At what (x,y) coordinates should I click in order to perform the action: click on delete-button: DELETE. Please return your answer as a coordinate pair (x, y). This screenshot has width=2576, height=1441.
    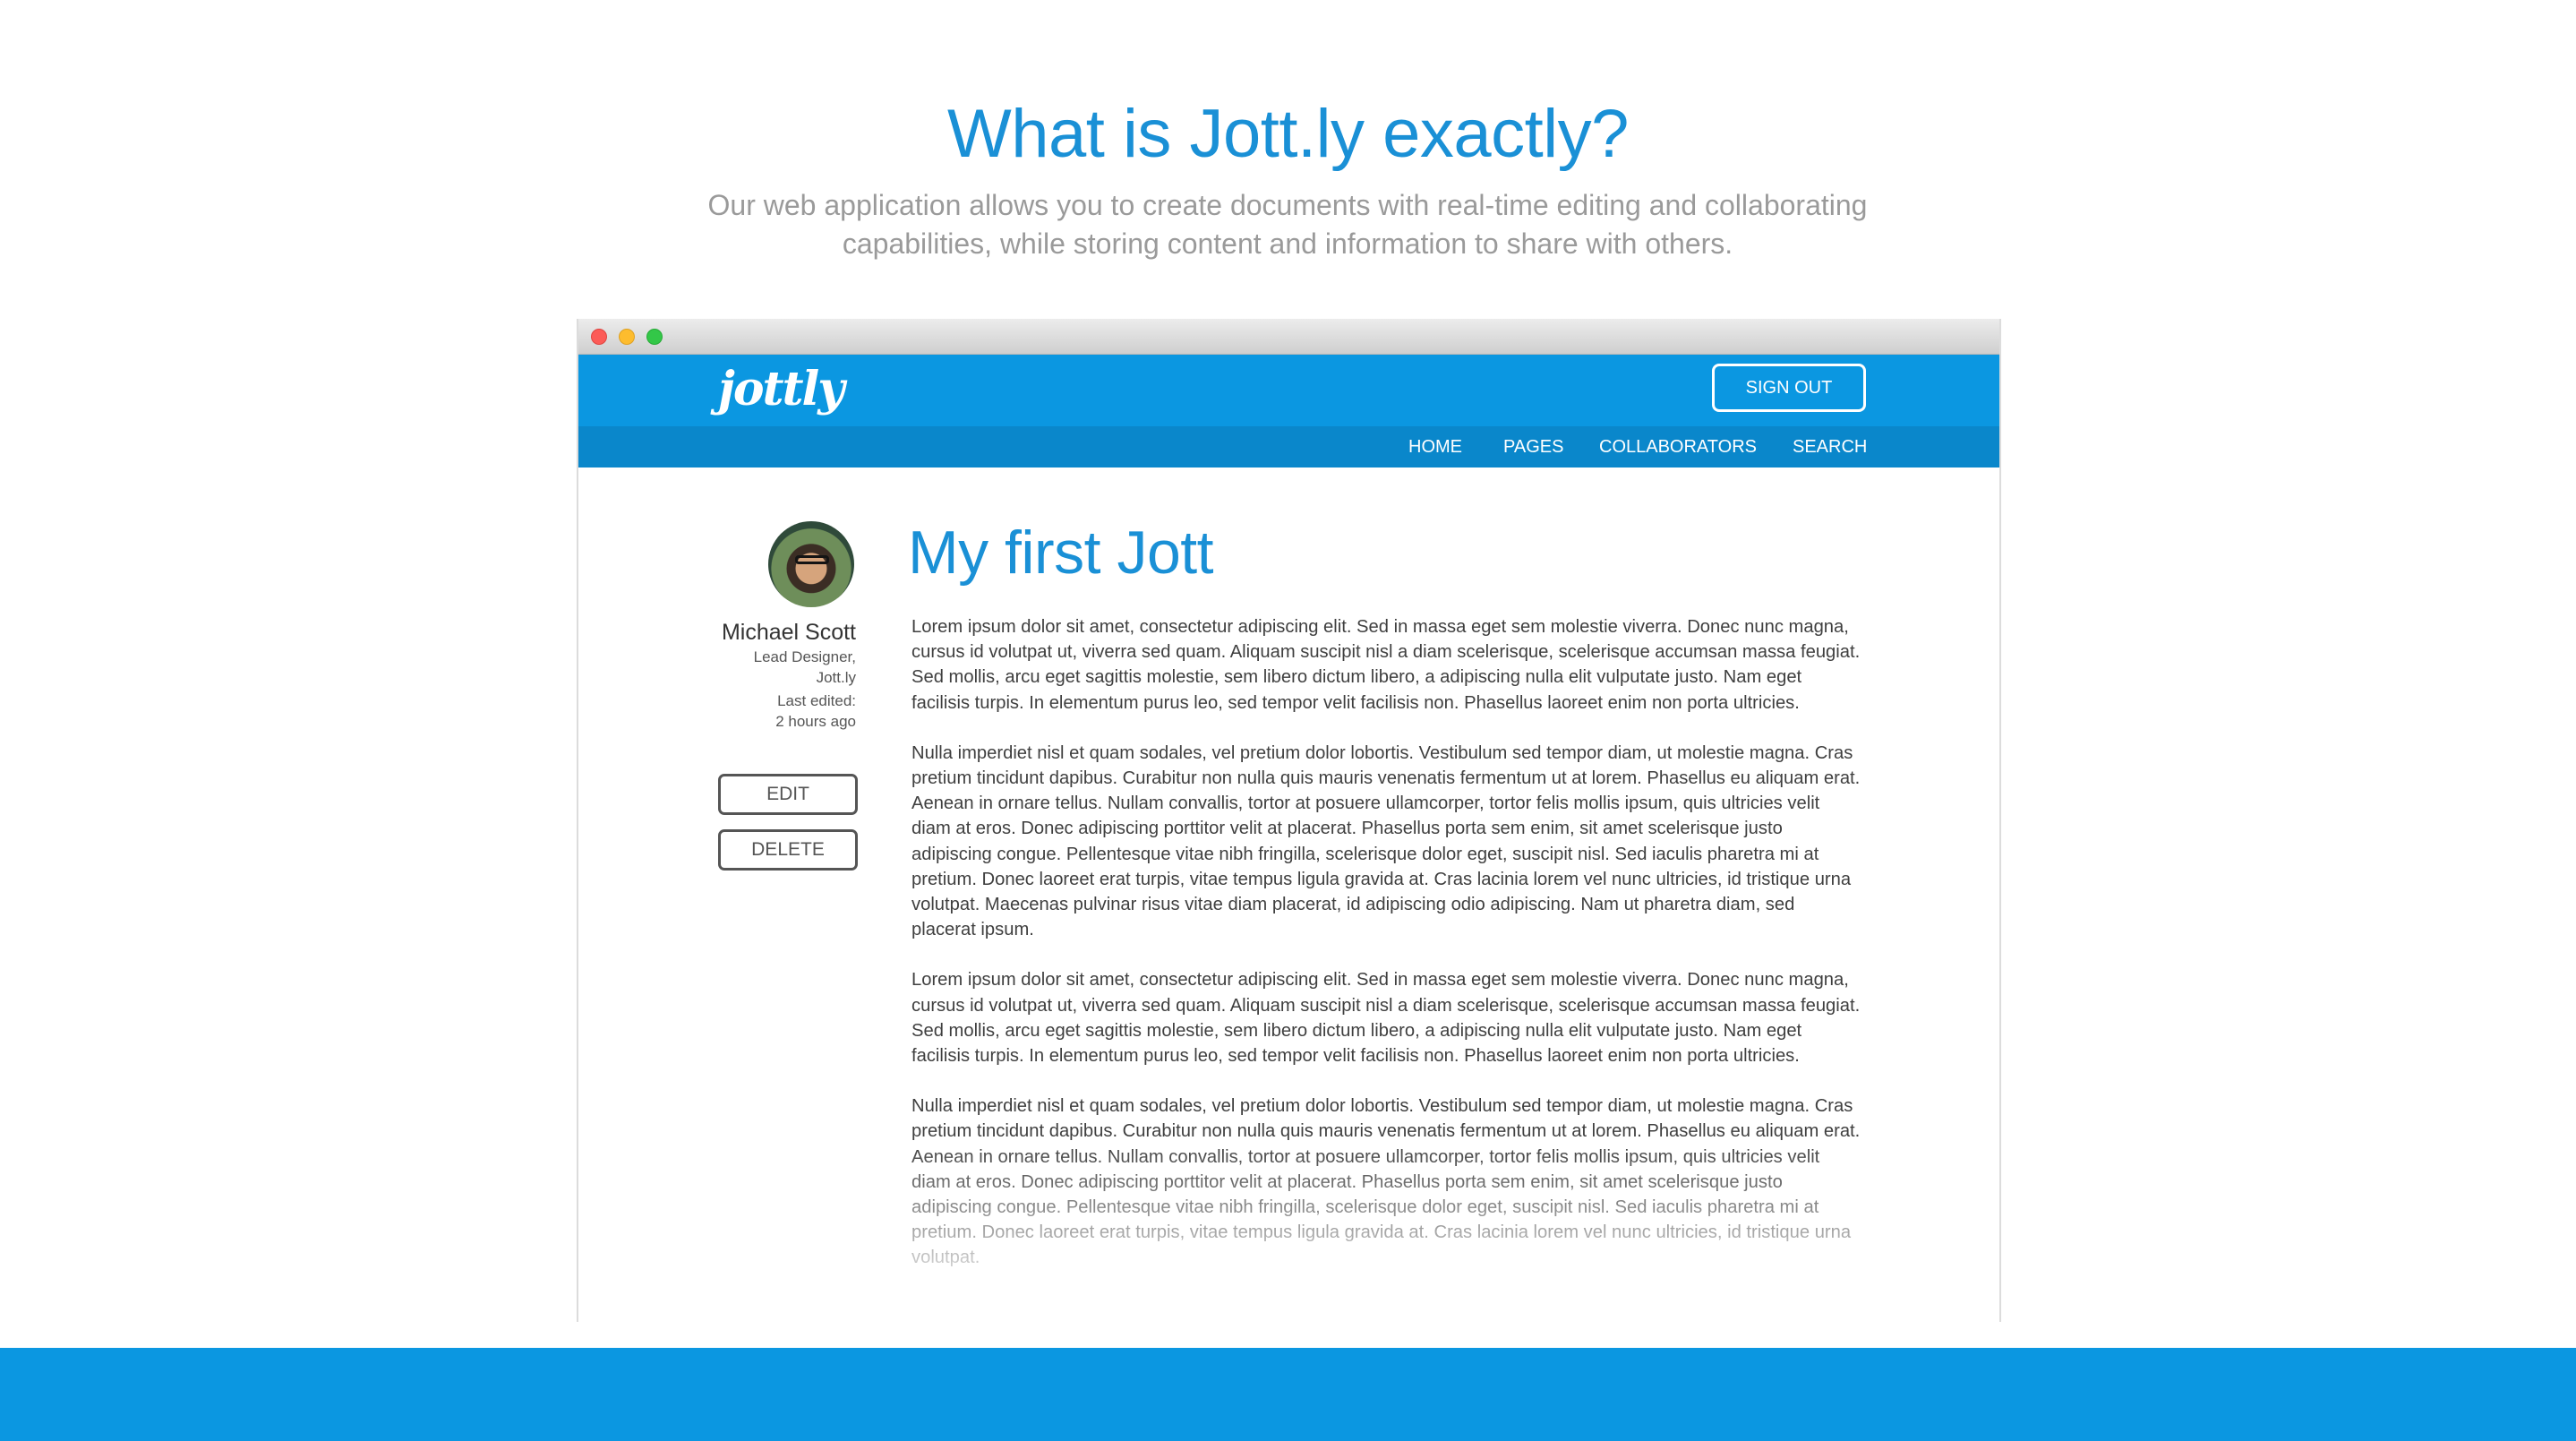
    Looking at the image, I should click on (788, 850).